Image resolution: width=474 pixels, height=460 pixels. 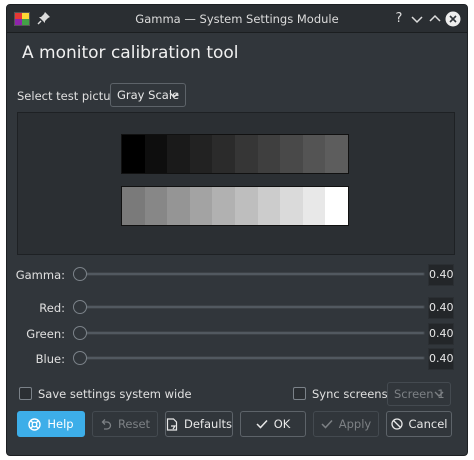 What do you see at coordinates (106, 424) in the screenshot?
I see `undo-icon` at bounding box center [106, 424].